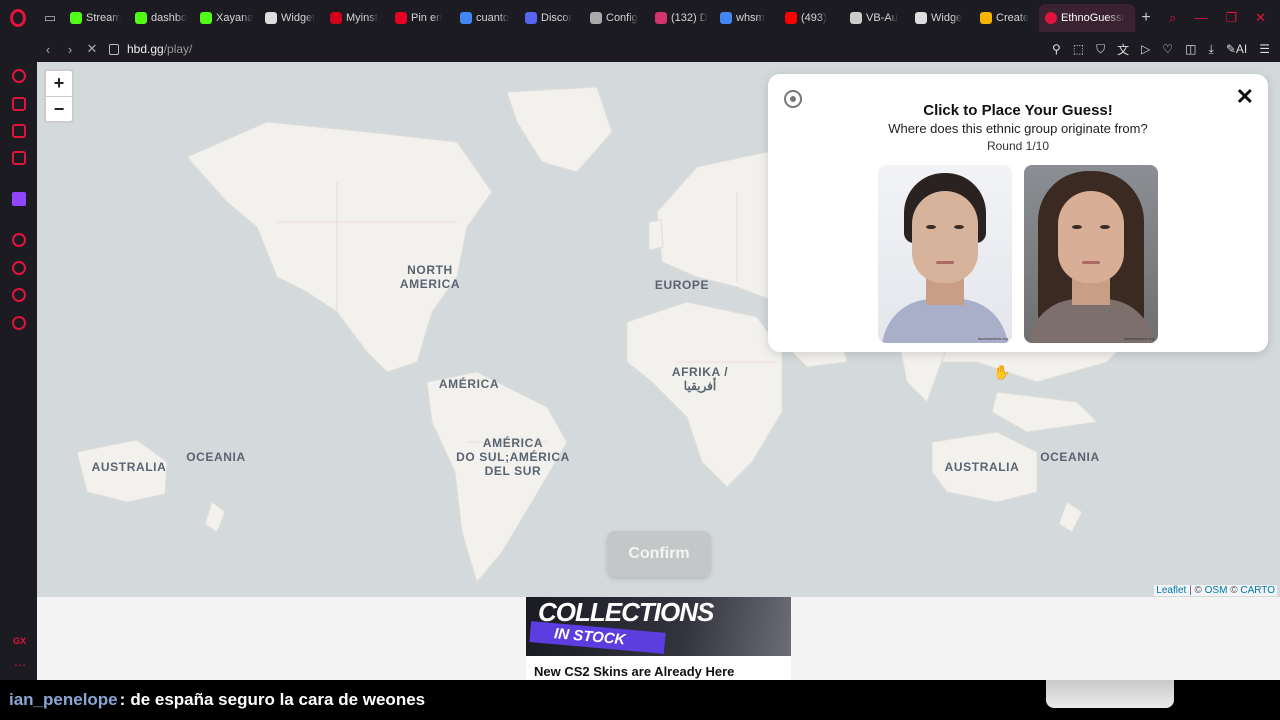 Image resolution: width=1280 pixels, height=720 pixels. What do you see at coordinates (1211, 49) in the screenshot?
I see `download-icon: ⤓` at bounding box center [1211, 49].